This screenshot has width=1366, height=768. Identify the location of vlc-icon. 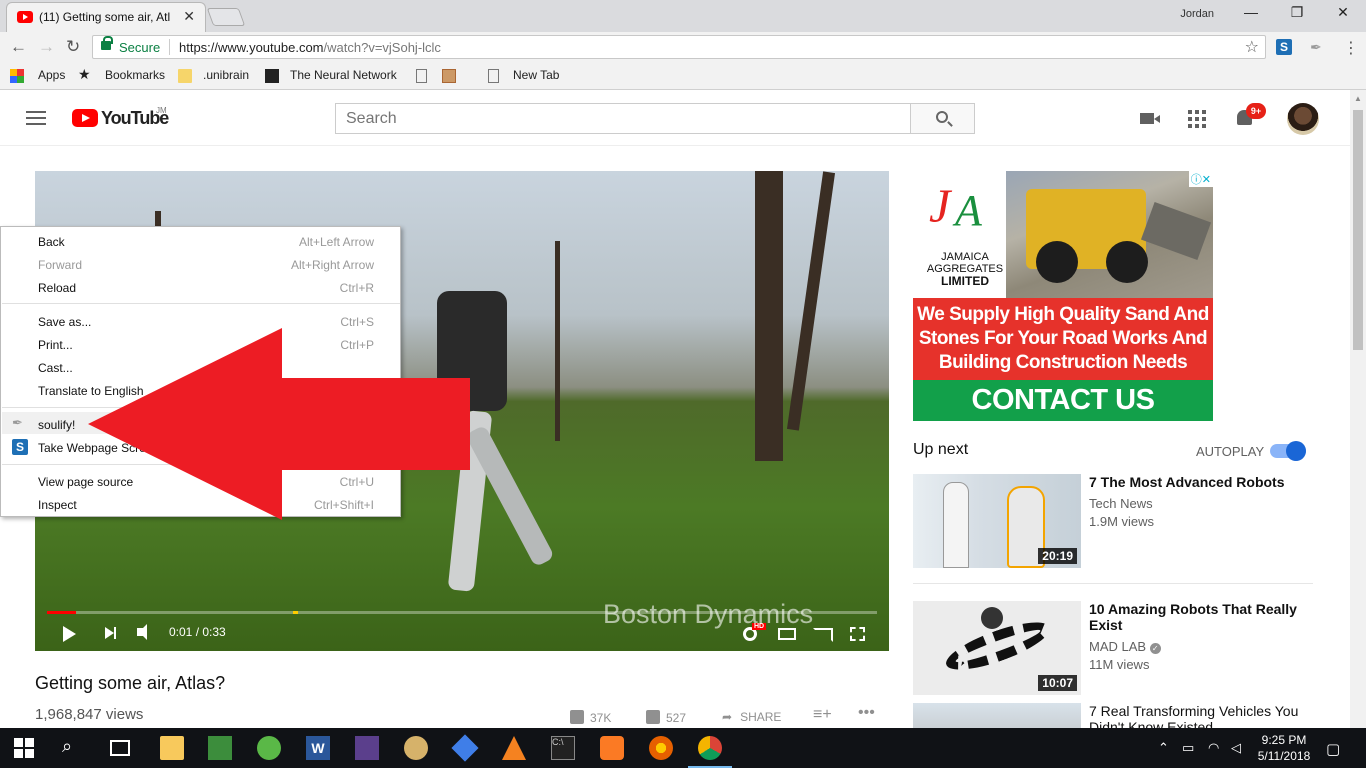
(514, 748).